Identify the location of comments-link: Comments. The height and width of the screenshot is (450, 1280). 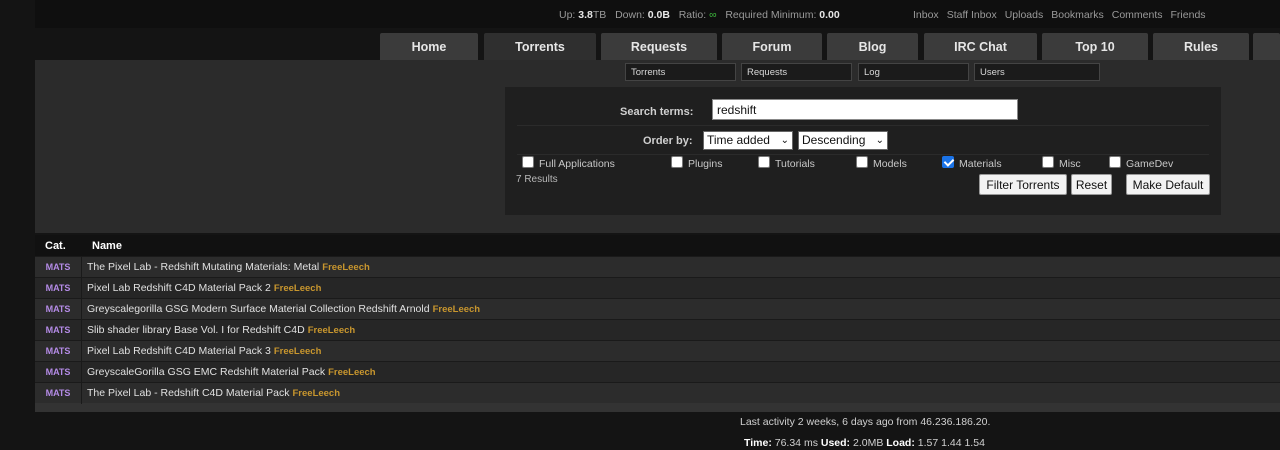
(1137, 15).